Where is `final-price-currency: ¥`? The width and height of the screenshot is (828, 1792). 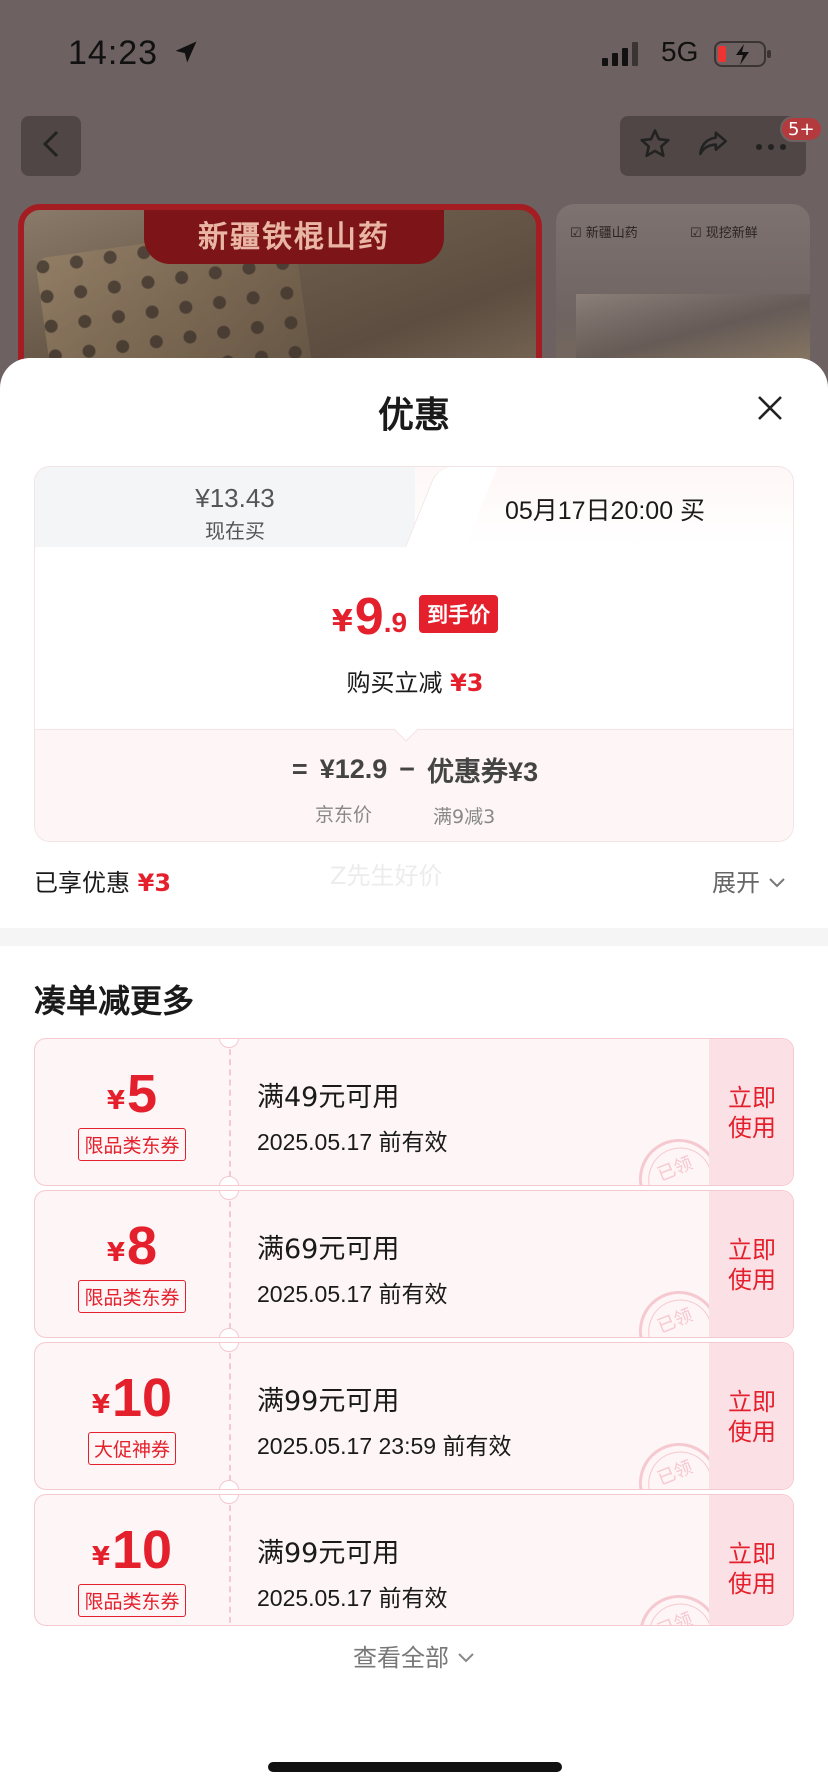
final-price-currency: ¥ is located at coordinates (342, 621).